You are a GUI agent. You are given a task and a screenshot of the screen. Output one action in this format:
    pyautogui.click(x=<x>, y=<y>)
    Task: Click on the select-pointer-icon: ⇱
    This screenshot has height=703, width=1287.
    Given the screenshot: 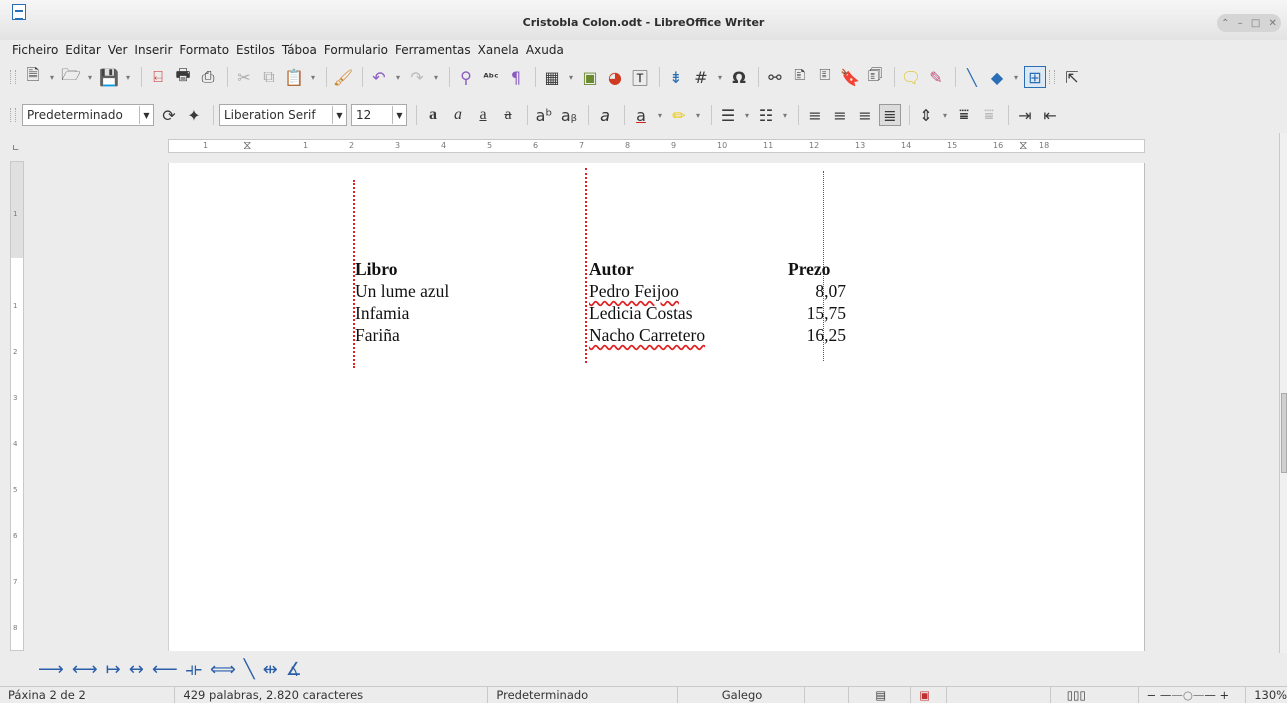 What is the action you would take?
    pyautogui.click(x=1072, y=77)
    